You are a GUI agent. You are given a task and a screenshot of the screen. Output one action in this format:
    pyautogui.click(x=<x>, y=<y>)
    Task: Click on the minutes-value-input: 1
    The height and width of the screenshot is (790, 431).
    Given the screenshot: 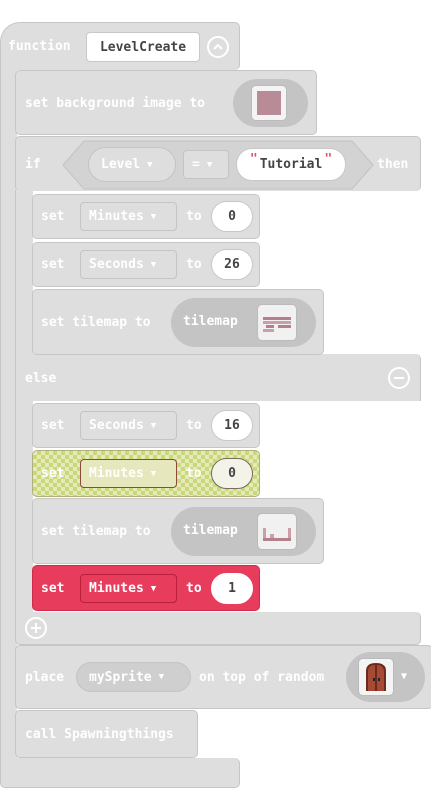 What is the action you would take?
    pyautogui.click(x=232, y=588)
    